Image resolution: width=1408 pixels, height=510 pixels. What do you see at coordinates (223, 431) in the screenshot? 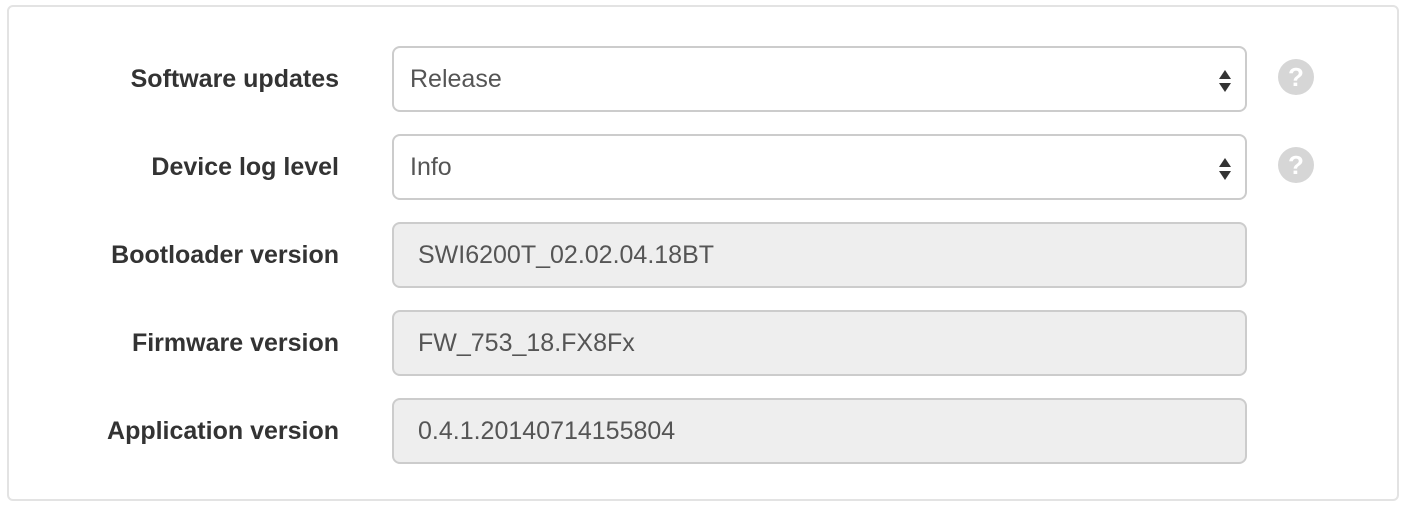
I see `application-version-label: Application version` at bounding box center [223, 431].